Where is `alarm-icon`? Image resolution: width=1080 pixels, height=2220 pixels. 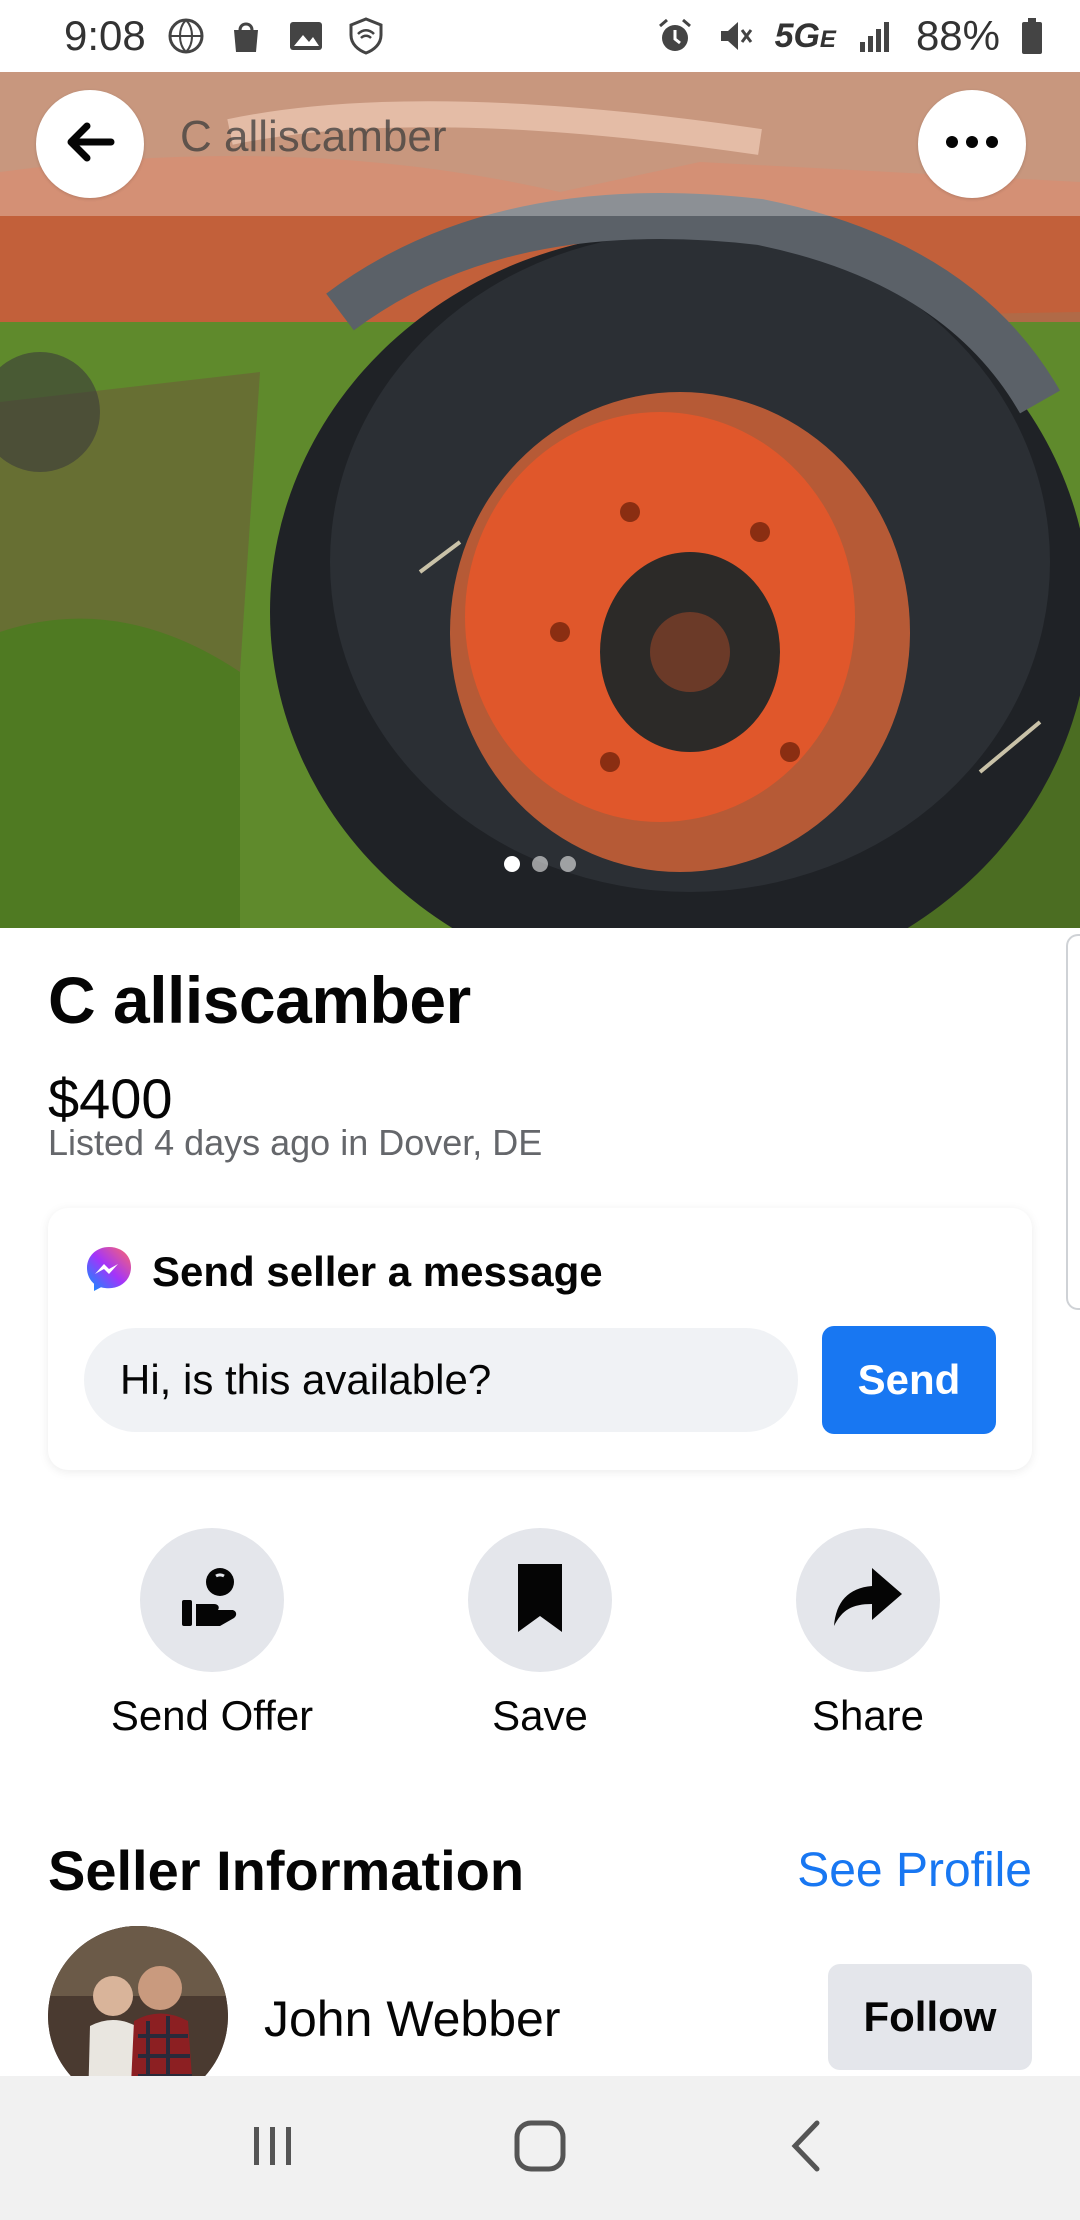 alarm-icon is located at coordinates (675, 36).